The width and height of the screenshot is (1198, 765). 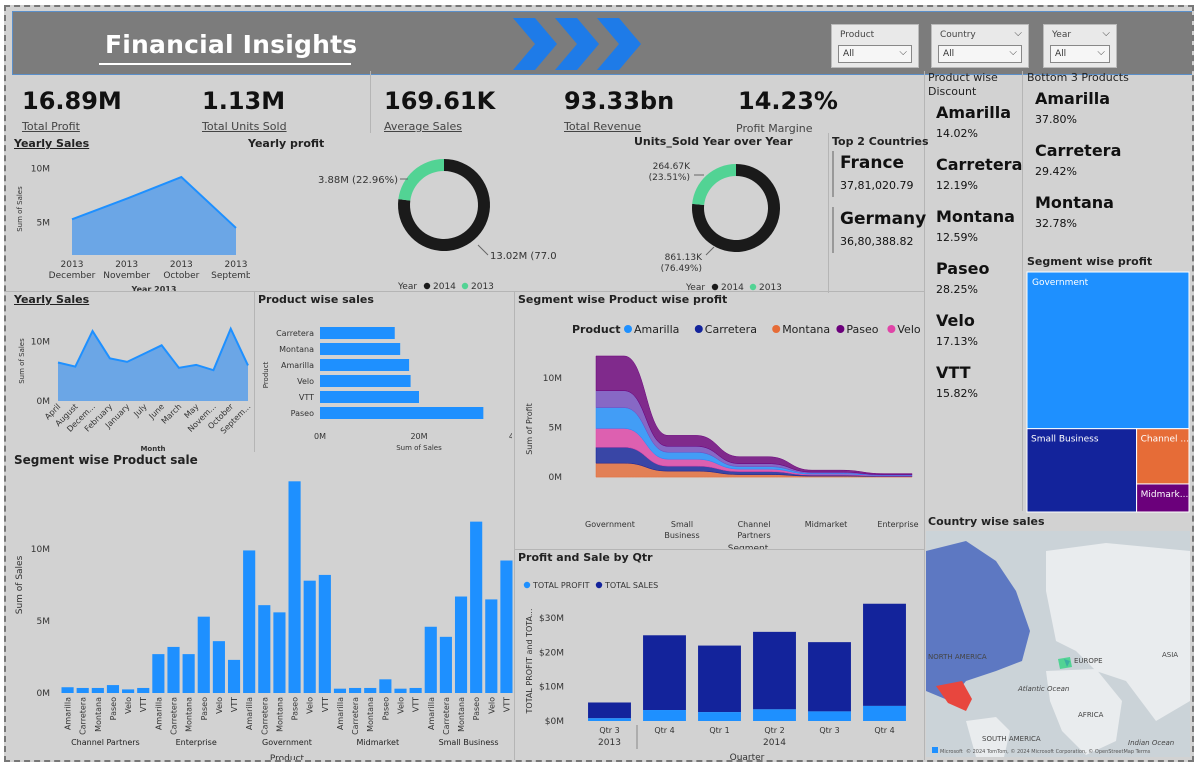 I want to click on x-axis-label: Product, so click(x=287, y=758).